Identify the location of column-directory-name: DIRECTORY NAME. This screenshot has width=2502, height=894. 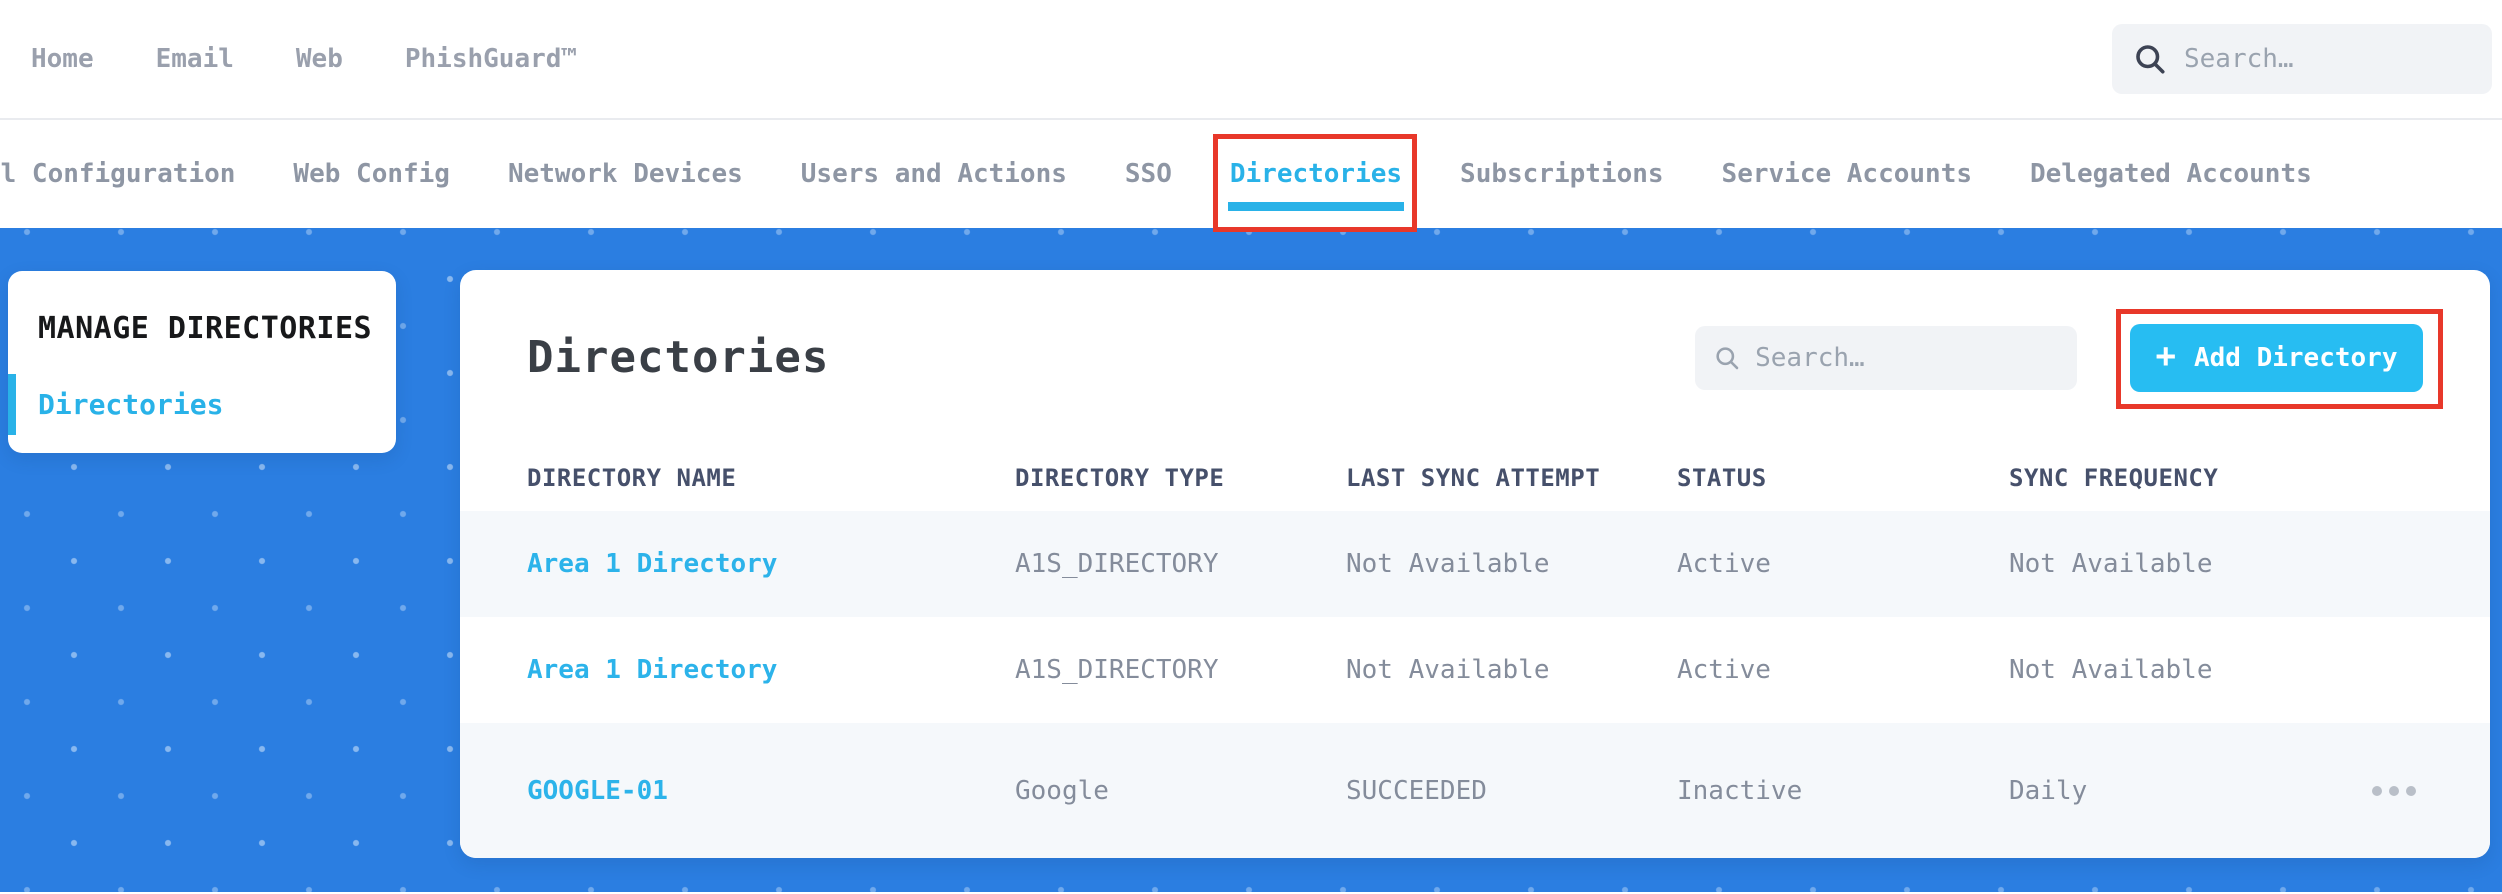
(632, 478).